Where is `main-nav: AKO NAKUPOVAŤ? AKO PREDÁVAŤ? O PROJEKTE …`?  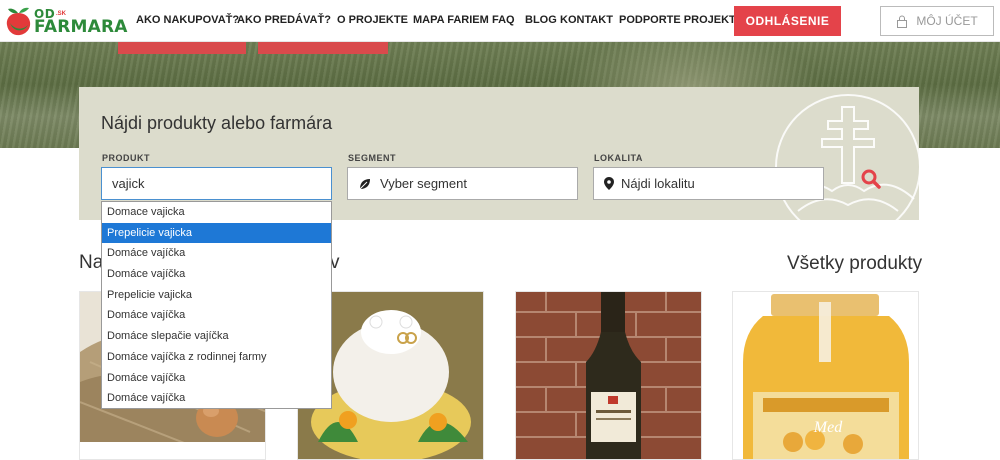 main-nav: AKO NAKUPOVAŤ? AKO PREDÁVAŤ? O PROJEKTE … is located at coordinates (436, 20).